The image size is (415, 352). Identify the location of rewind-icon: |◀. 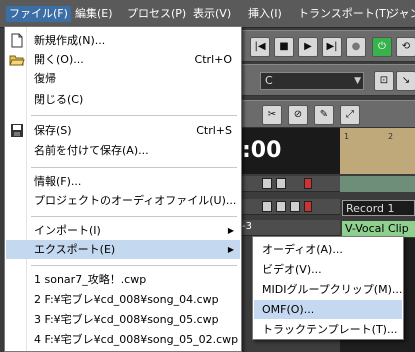
(260, 46).